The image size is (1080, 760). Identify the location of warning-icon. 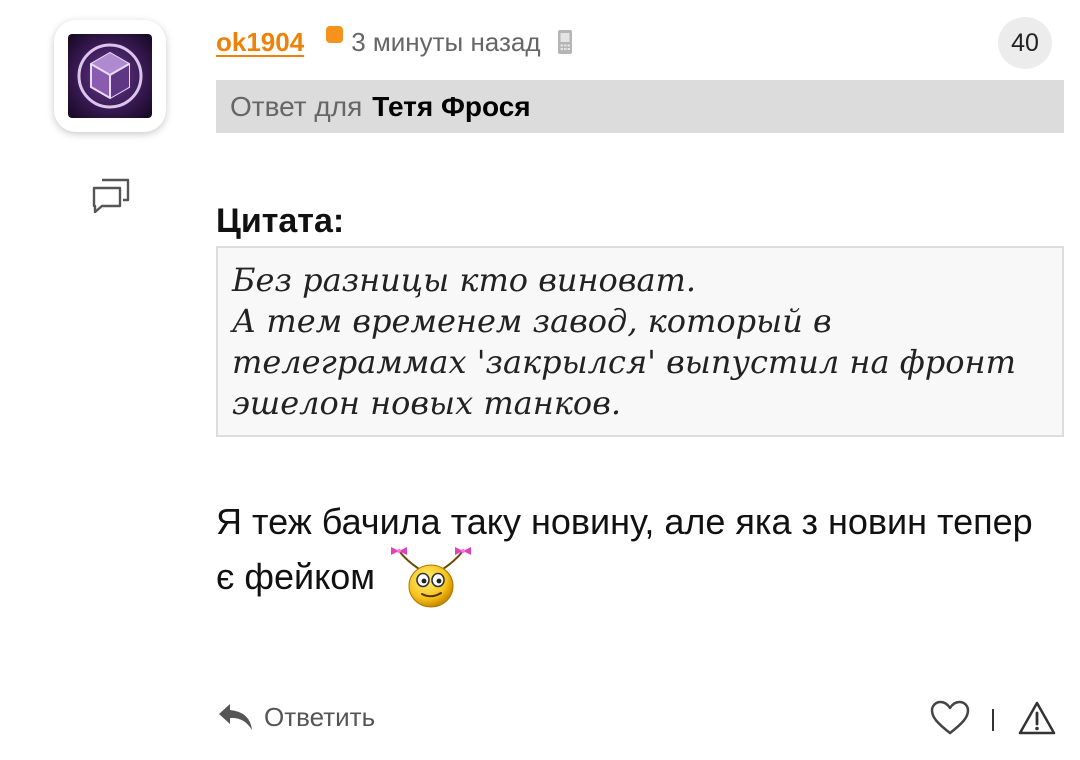
(1037, 718).